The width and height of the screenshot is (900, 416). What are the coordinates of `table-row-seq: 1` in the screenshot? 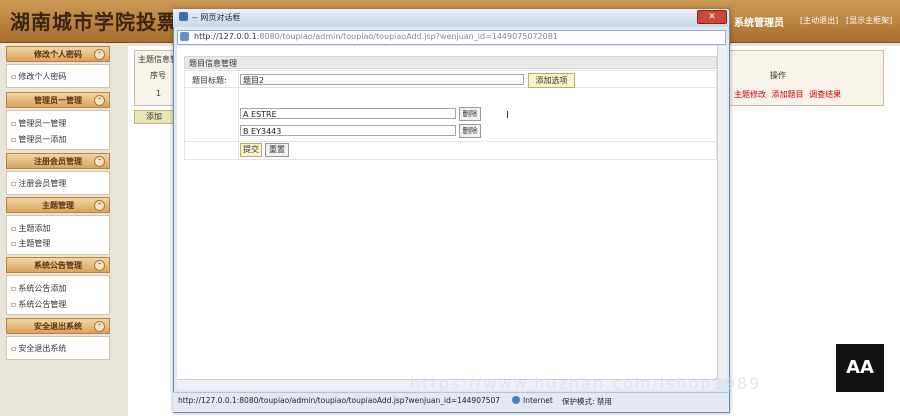 It's located at (159, 93).